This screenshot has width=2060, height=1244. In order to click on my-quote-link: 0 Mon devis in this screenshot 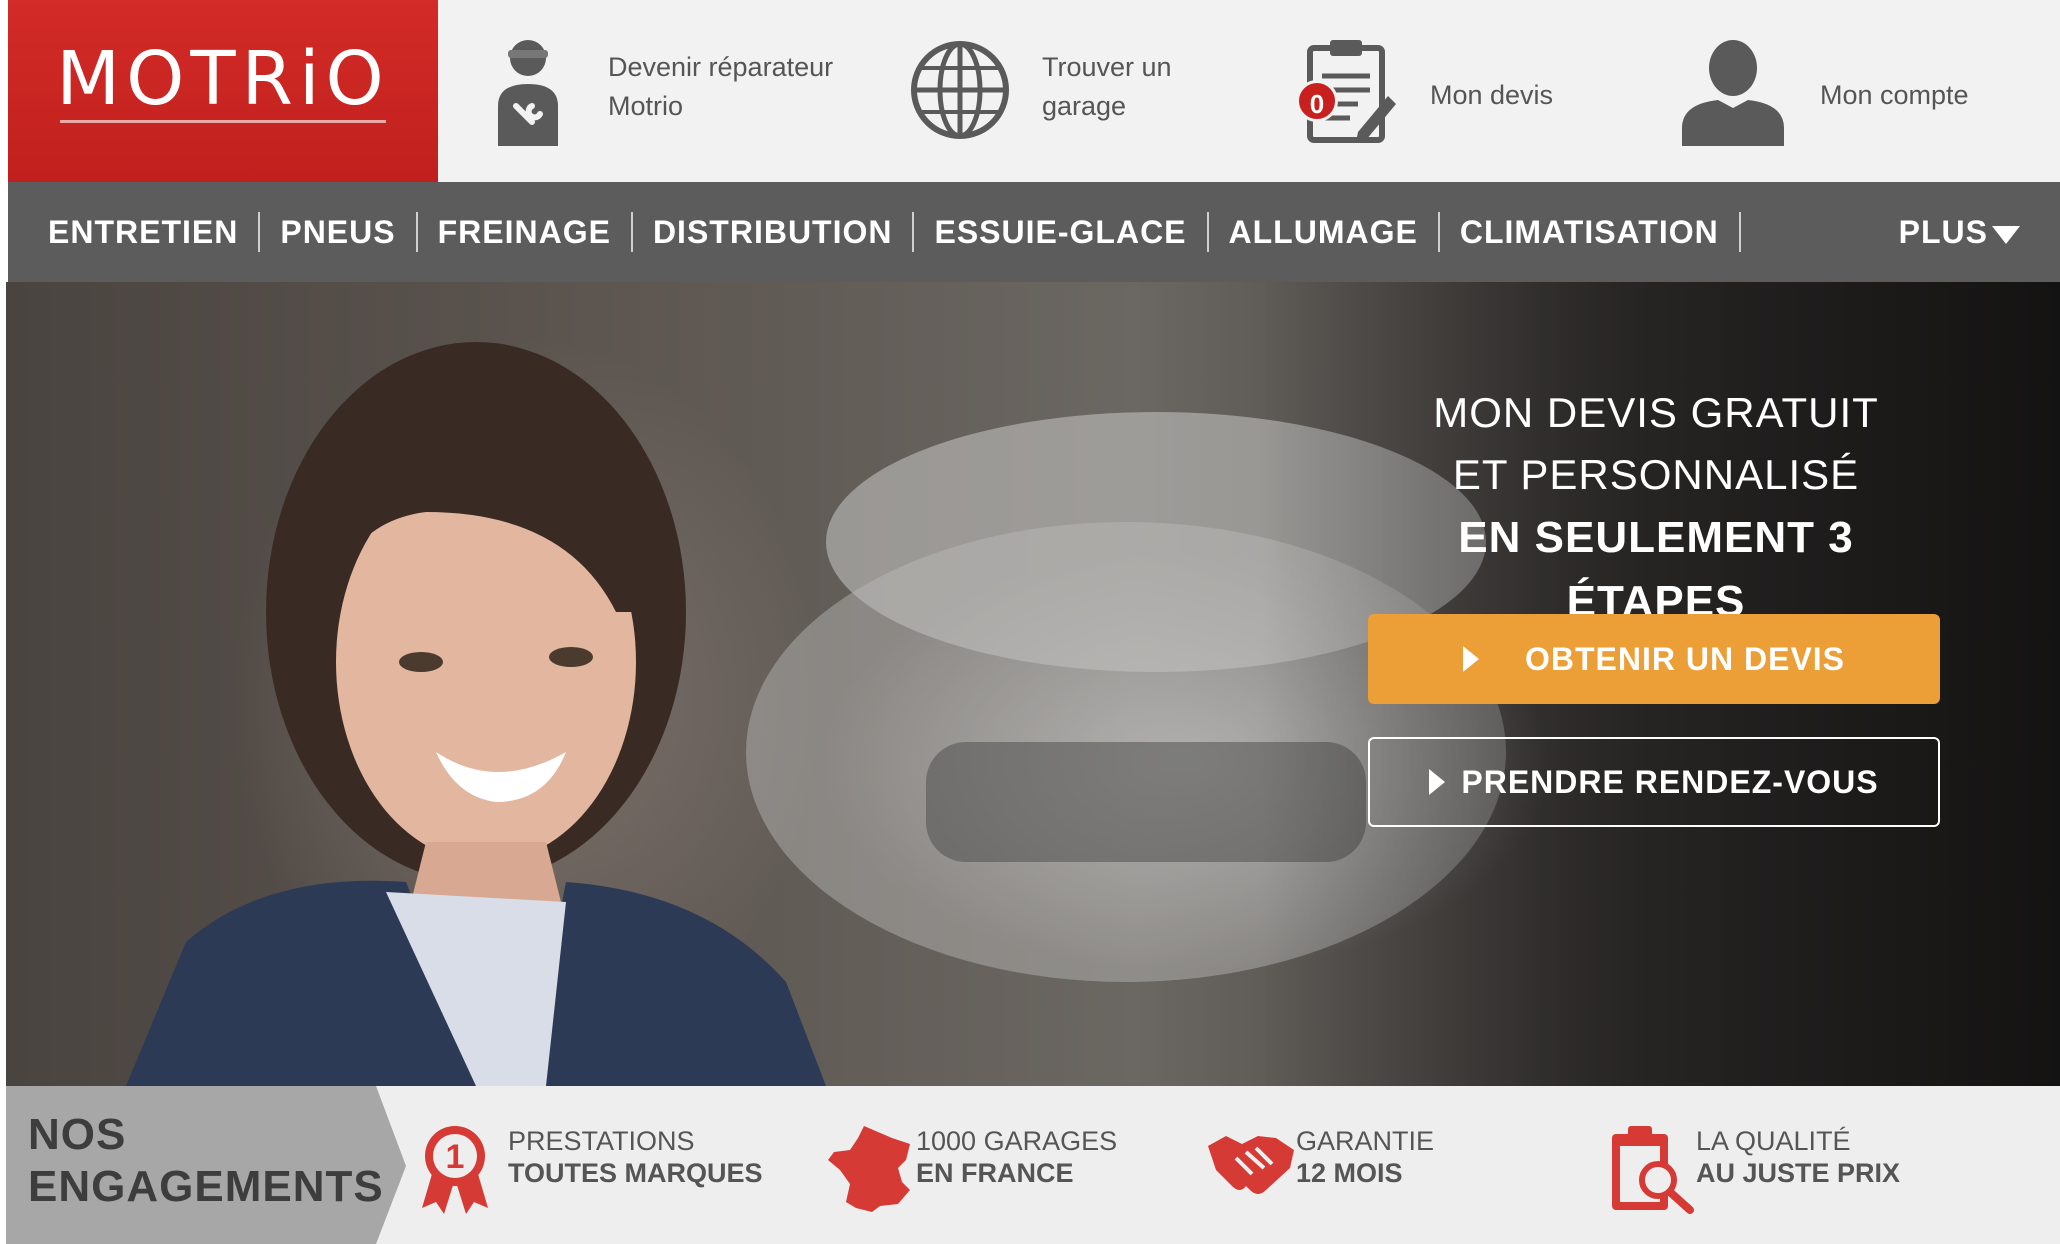, I will do `click(1458, 91)`.